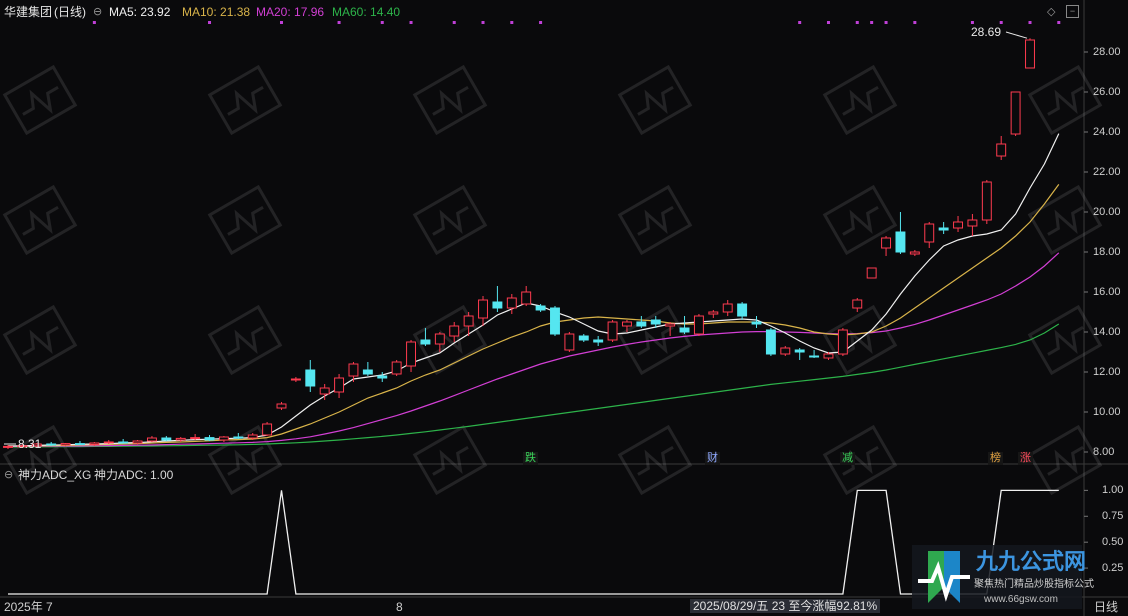  What do you see at coordinates (1107, 412) in the screenshot?
I see `price-tick-label: 10.00` at bounding box center [1107, 412].